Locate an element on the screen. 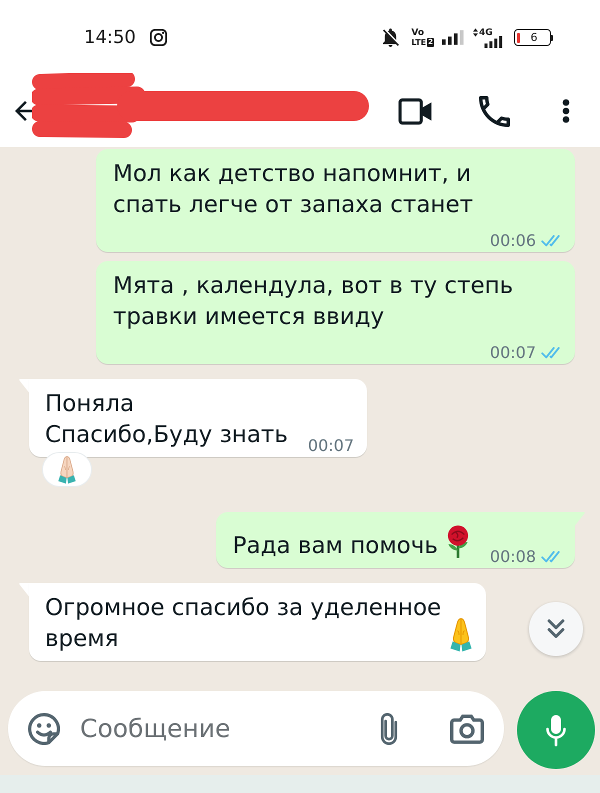 Image resolution: width=600 pixels, height=793 pixels. message-composer-bar: Сообщение is located at coordinates (256, 728).